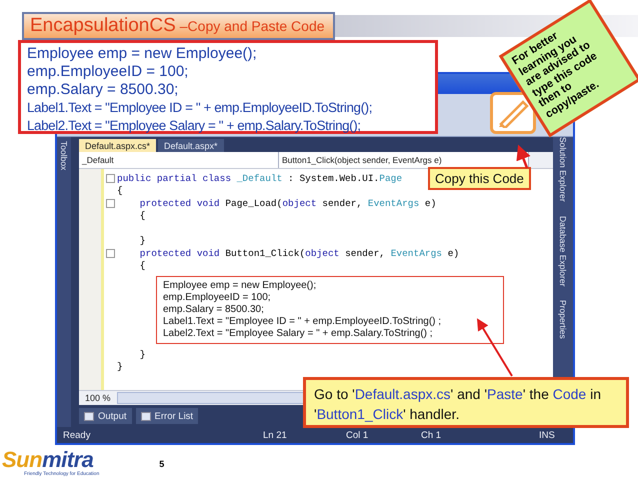 This screenshot has width=638, height=478. I want to click on status-text: Col 1, so click(358, 435).